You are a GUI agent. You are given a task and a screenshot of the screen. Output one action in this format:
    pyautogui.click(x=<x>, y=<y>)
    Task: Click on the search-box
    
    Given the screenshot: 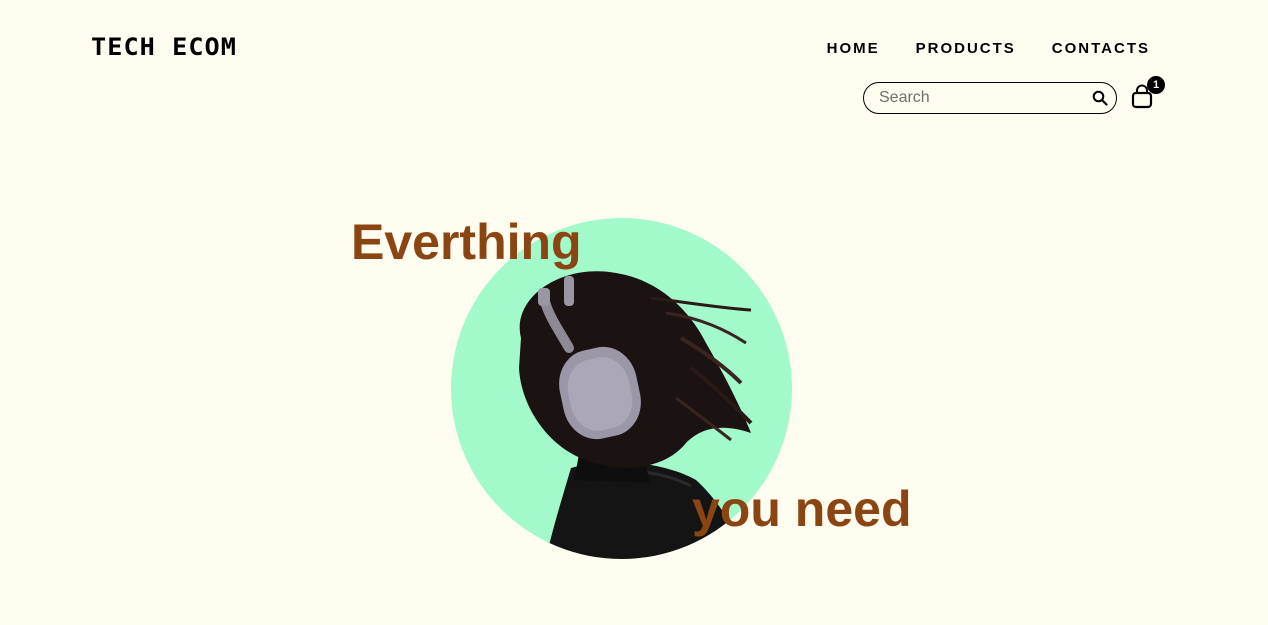 What is the action you would take?
    pyautogui.click(x=990, y=98)
    